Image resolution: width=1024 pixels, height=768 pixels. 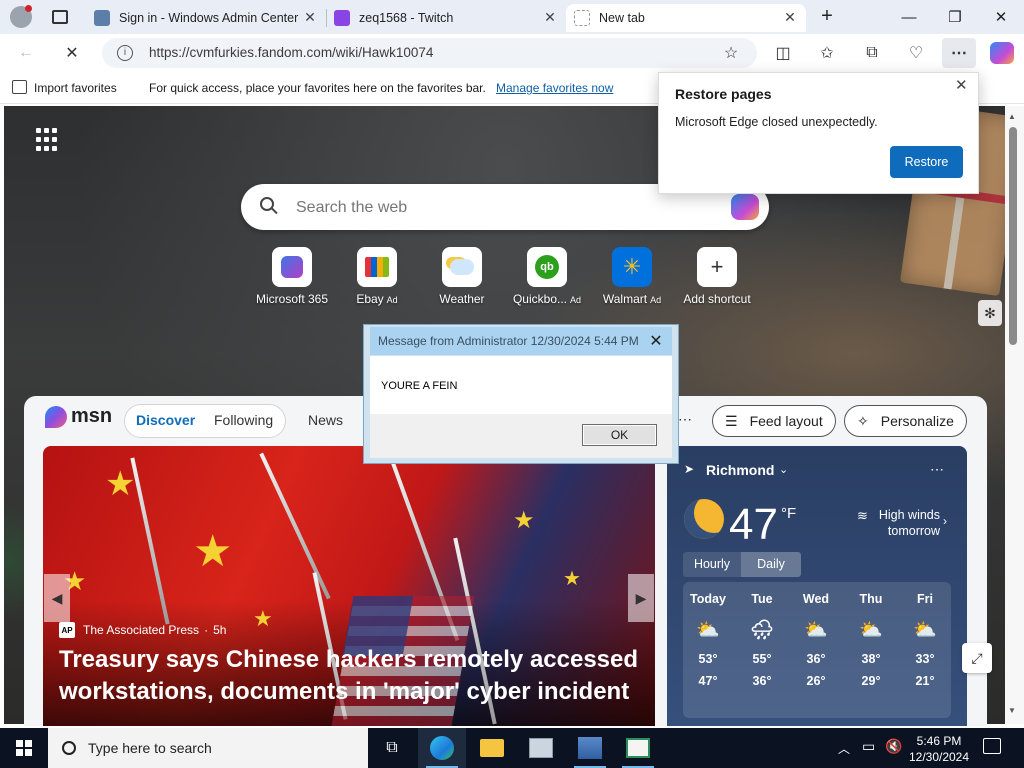 I want to click on show-hidden-icons: ︿, so click(x=844, y=748).